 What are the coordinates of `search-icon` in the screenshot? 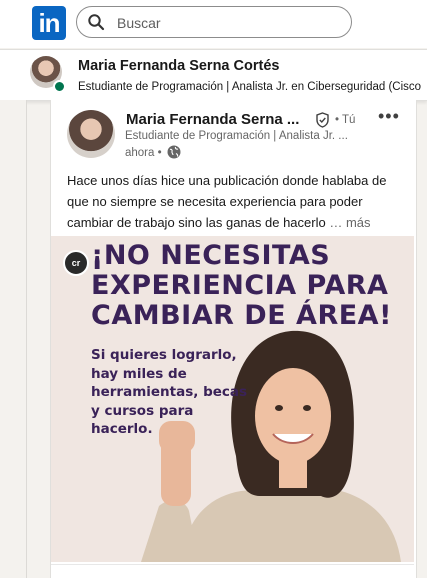 It's located at (96, 22).